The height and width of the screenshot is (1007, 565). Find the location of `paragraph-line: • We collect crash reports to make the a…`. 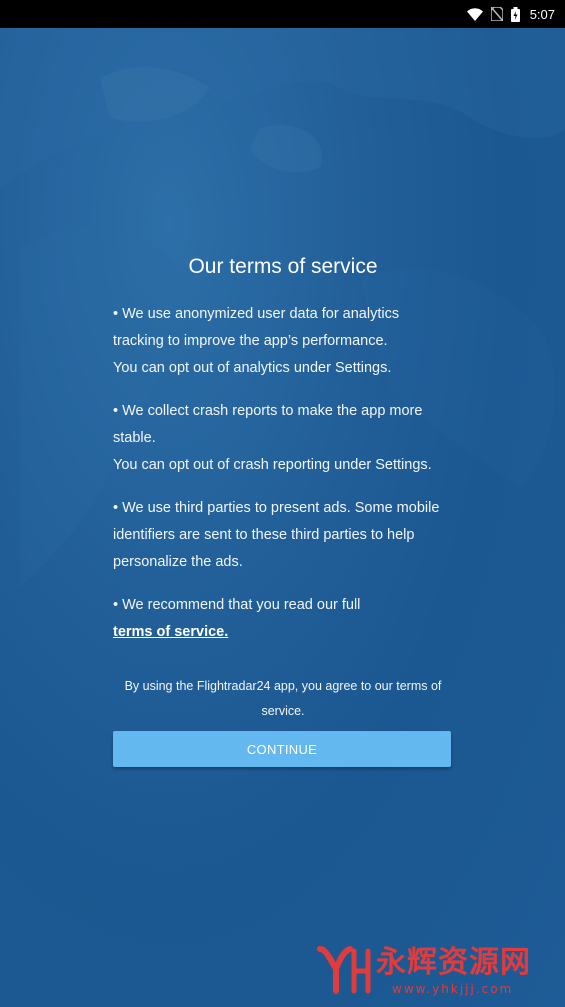

paragraph-line: • We collect crash reports to make the a… is located at coordinates (268, 411).